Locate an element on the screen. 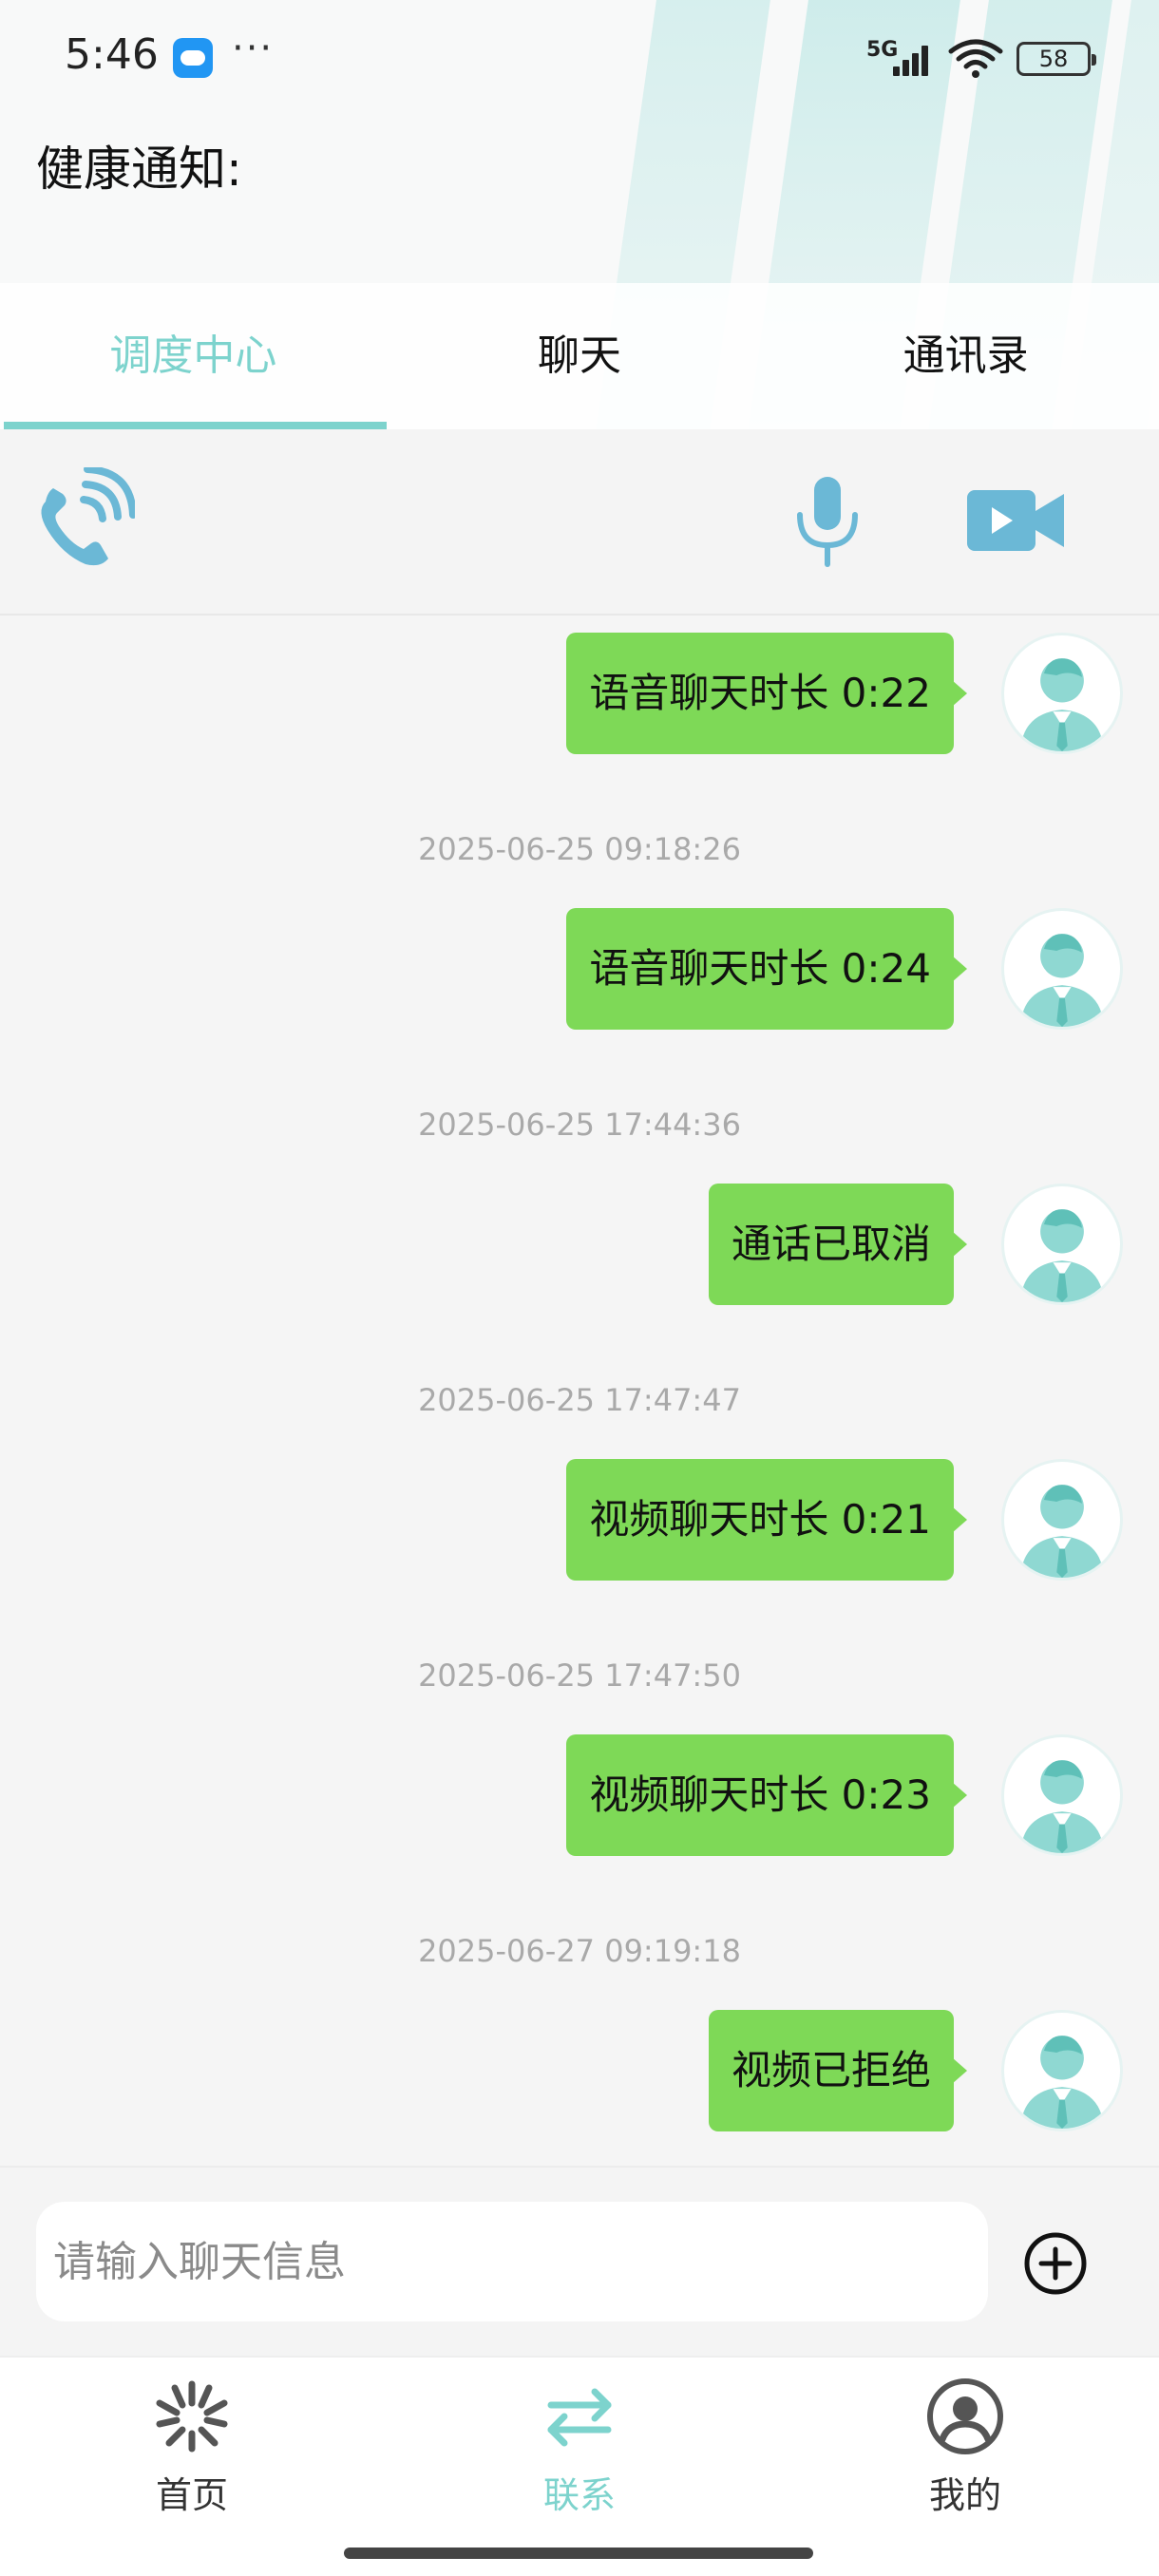  tab-dispatch-center: 调度中心 is located at coordinates (193, 356).